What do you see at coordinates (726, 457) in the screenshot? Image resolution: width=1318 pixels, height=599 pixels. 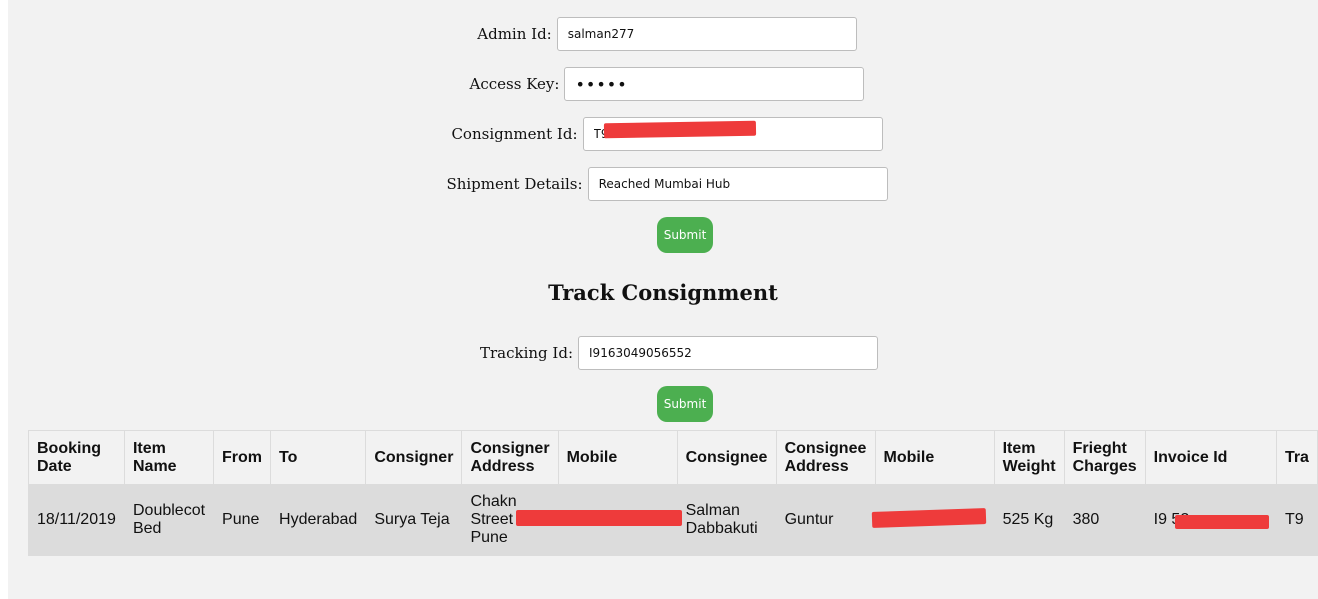 I see `header-consignee: Consignee` at bounding box center [726, 457].